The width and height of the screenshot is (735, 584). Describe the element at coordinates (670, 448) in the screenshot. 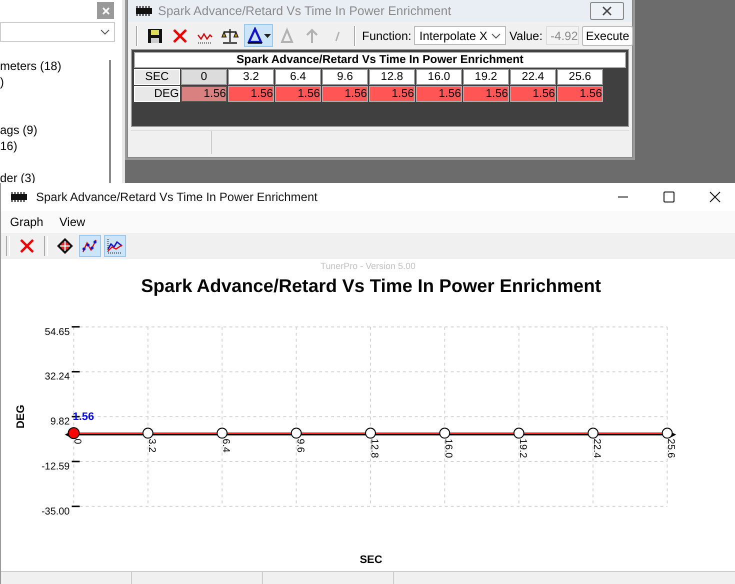

I see `axis-tick-label: 25.6` at that location.